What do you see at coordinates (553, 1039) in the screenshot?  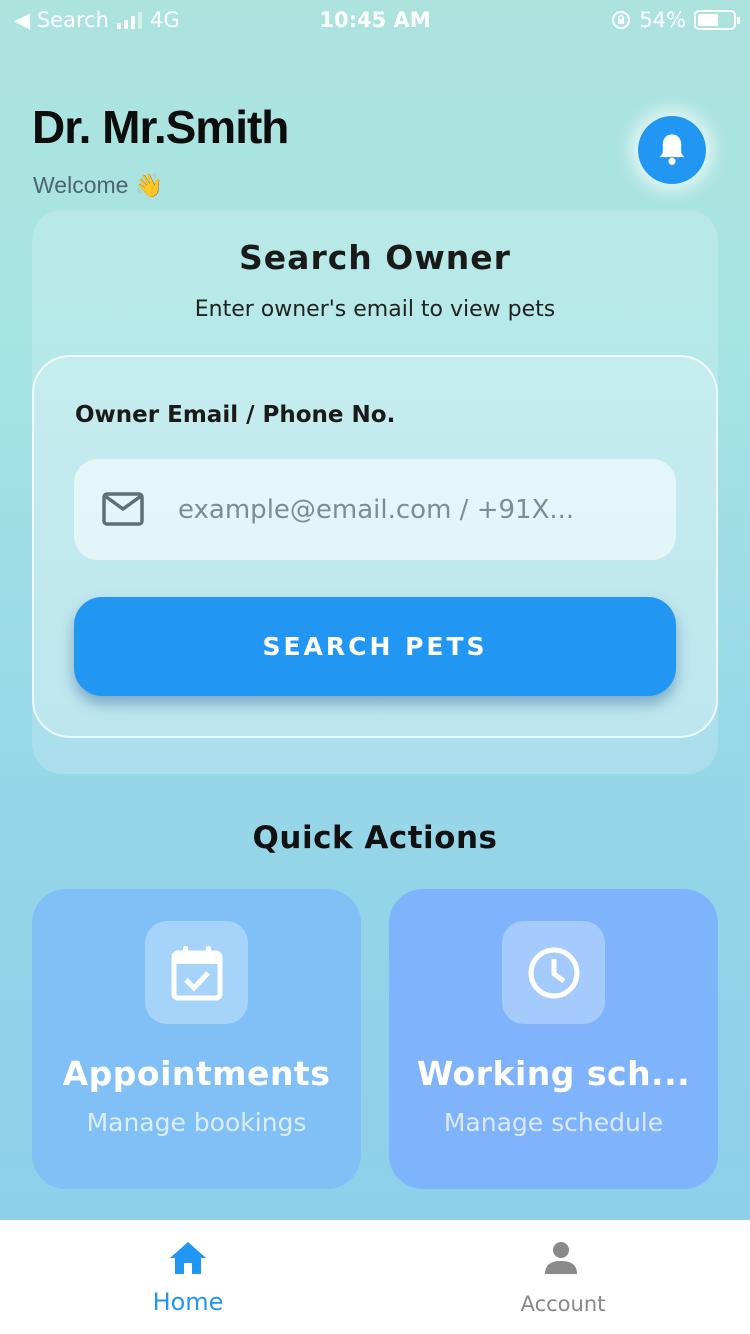 I see `working-schedule-tile: Working sch... Manage schedule` at bounding box center [553, 1039].